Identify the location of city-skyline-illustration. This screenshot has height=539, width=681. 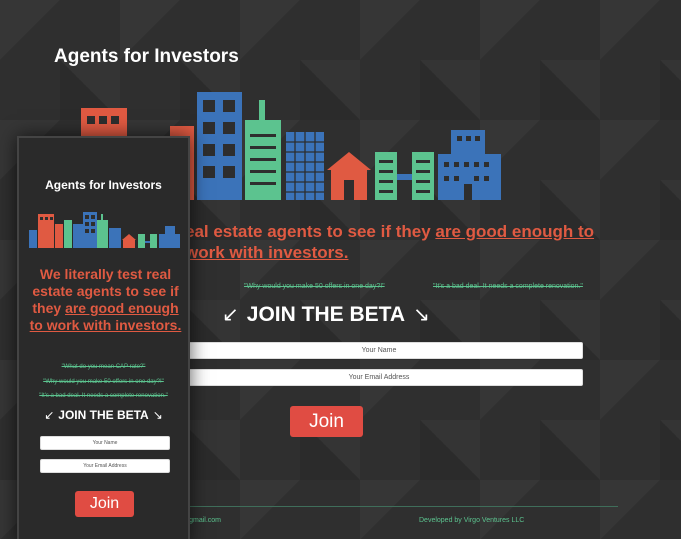
(104, 230).